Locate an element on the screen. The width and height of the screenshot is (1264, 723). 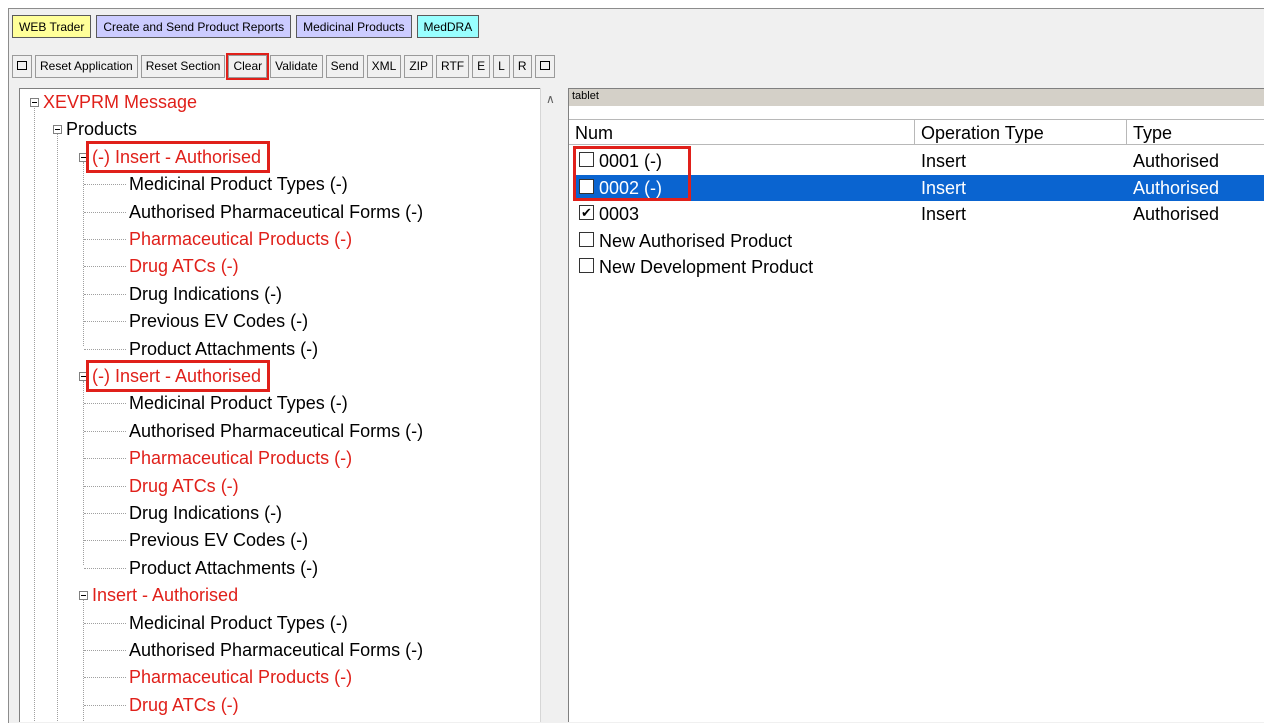
scroll-up-icon: ∧ is located at coordinates (550, 99).